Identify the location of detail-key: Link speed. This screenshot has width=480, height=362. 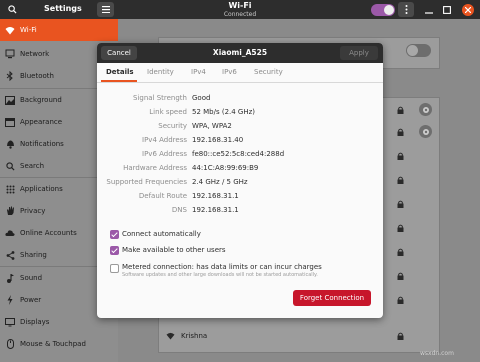
(168, 112).